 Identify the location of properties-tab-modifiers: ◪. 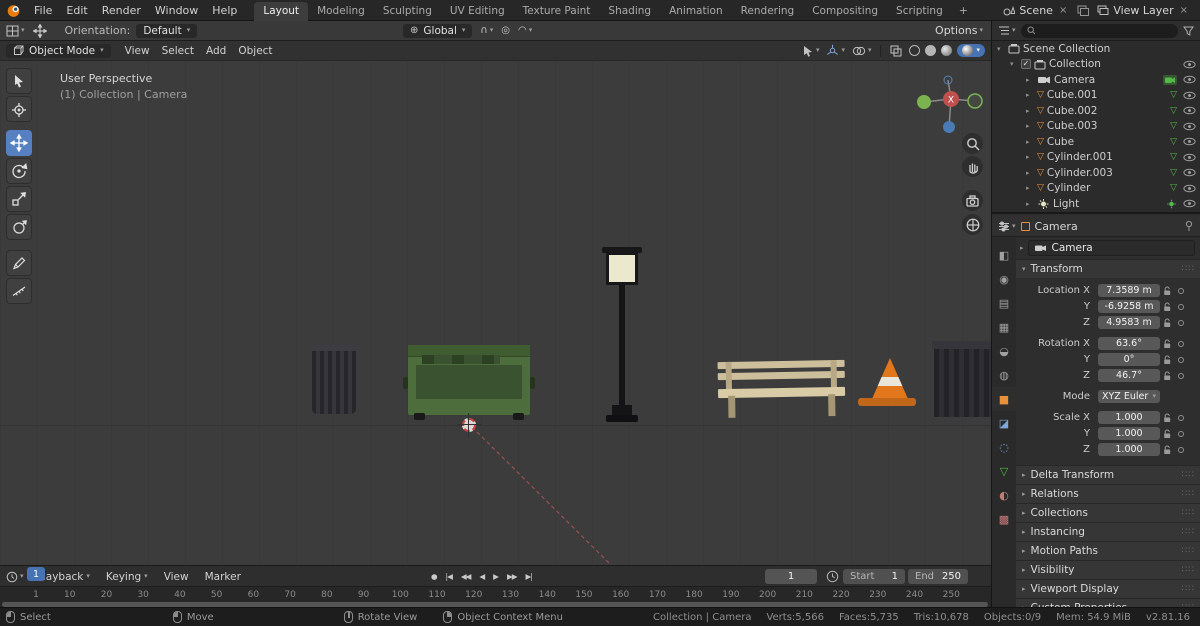
(1004, 423).